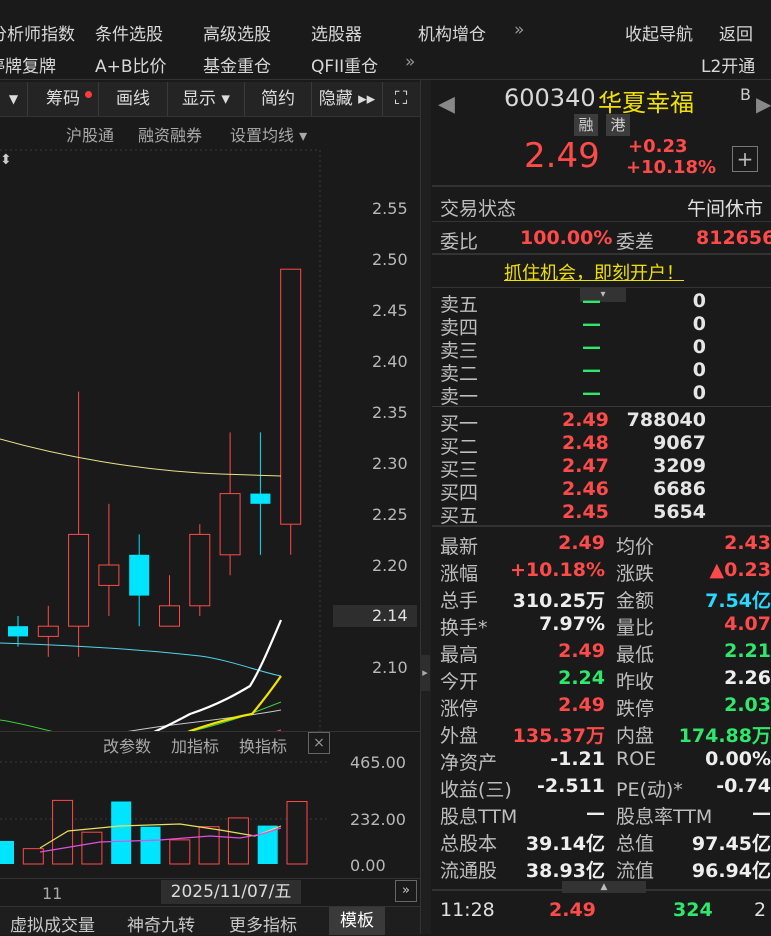  I want to click on hk-connect-link: 沪股通, so click(90, 134).